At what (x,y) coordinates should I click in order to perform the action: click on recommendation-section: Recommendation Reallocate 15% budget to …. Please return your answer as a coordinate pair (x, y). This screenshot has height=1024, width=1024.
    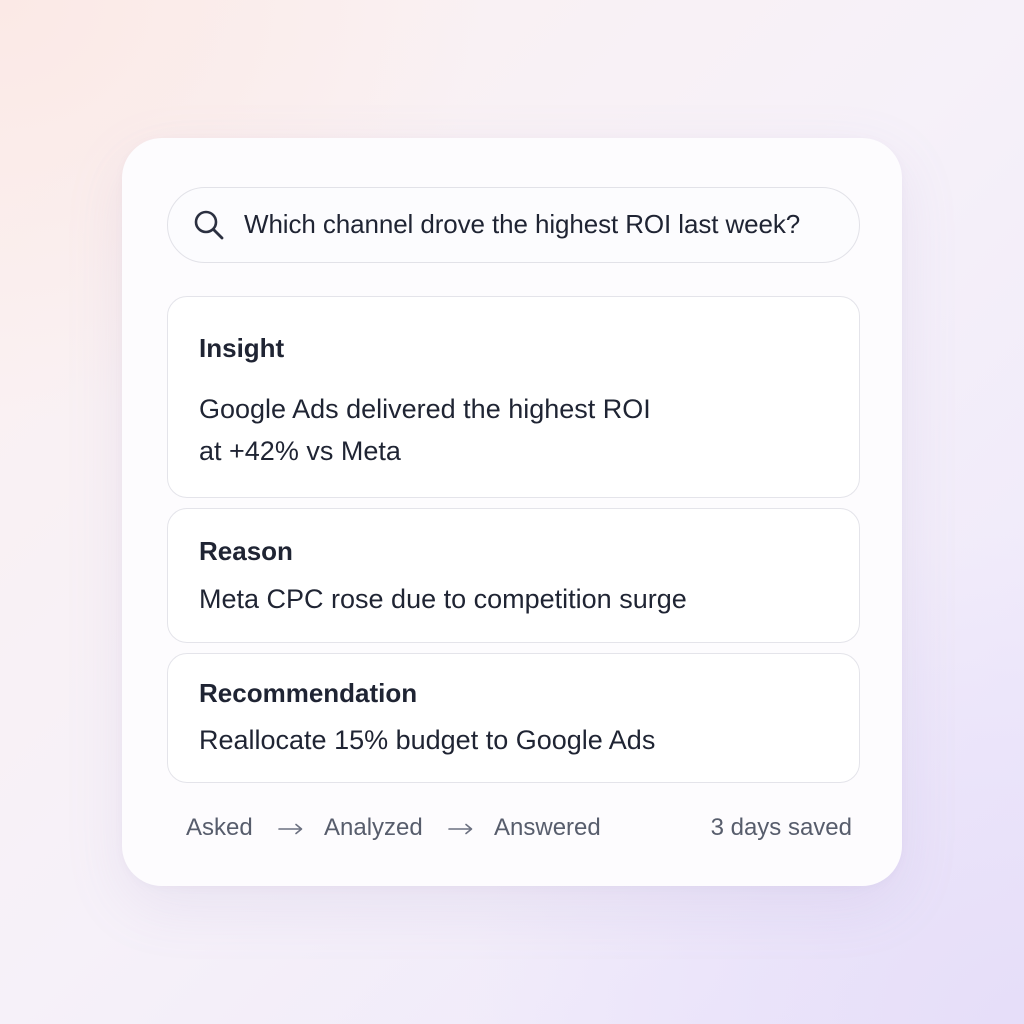
    Looking at the image, I should click on (513, 718).